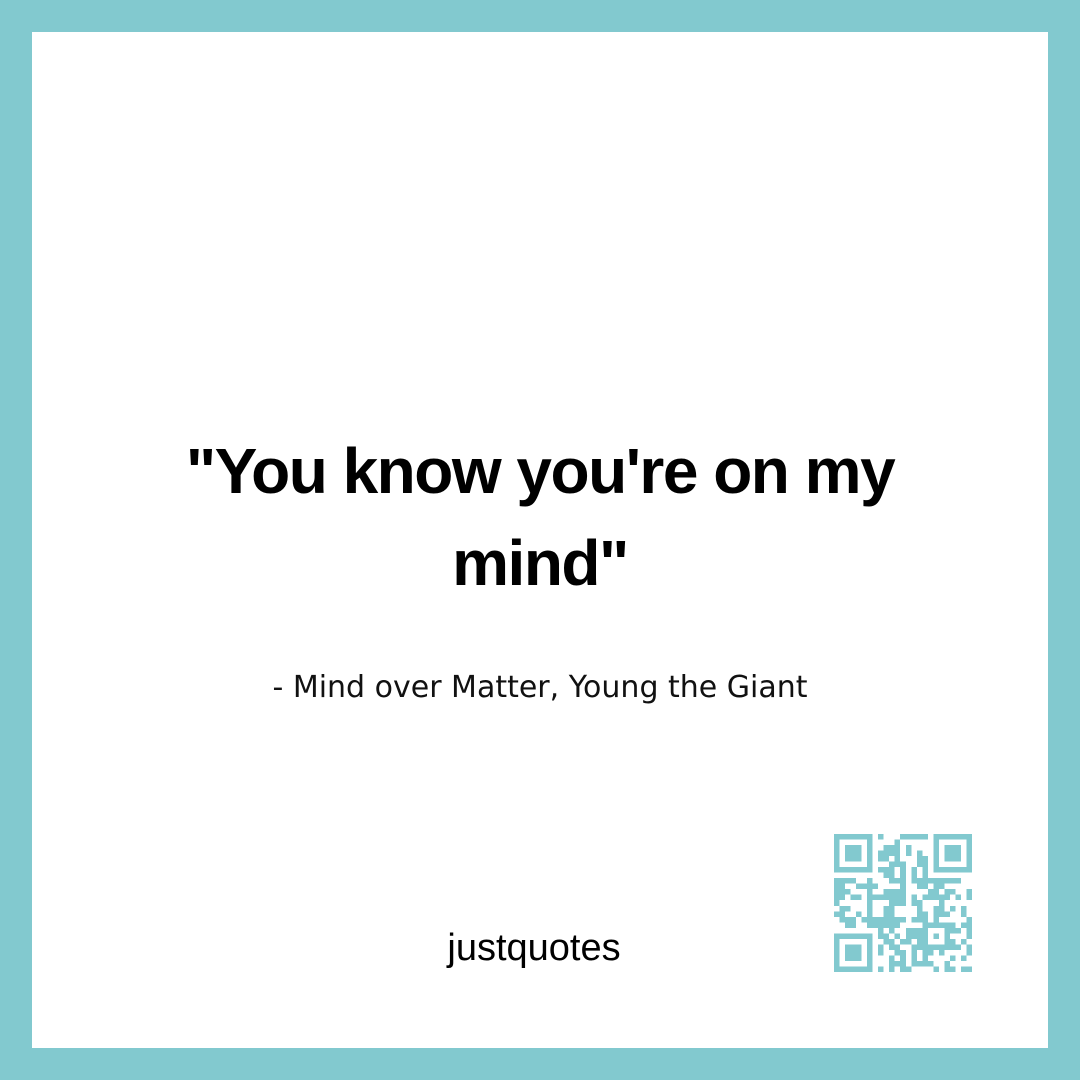  I want to click on brand-name: justquotes, so click(534, 948).